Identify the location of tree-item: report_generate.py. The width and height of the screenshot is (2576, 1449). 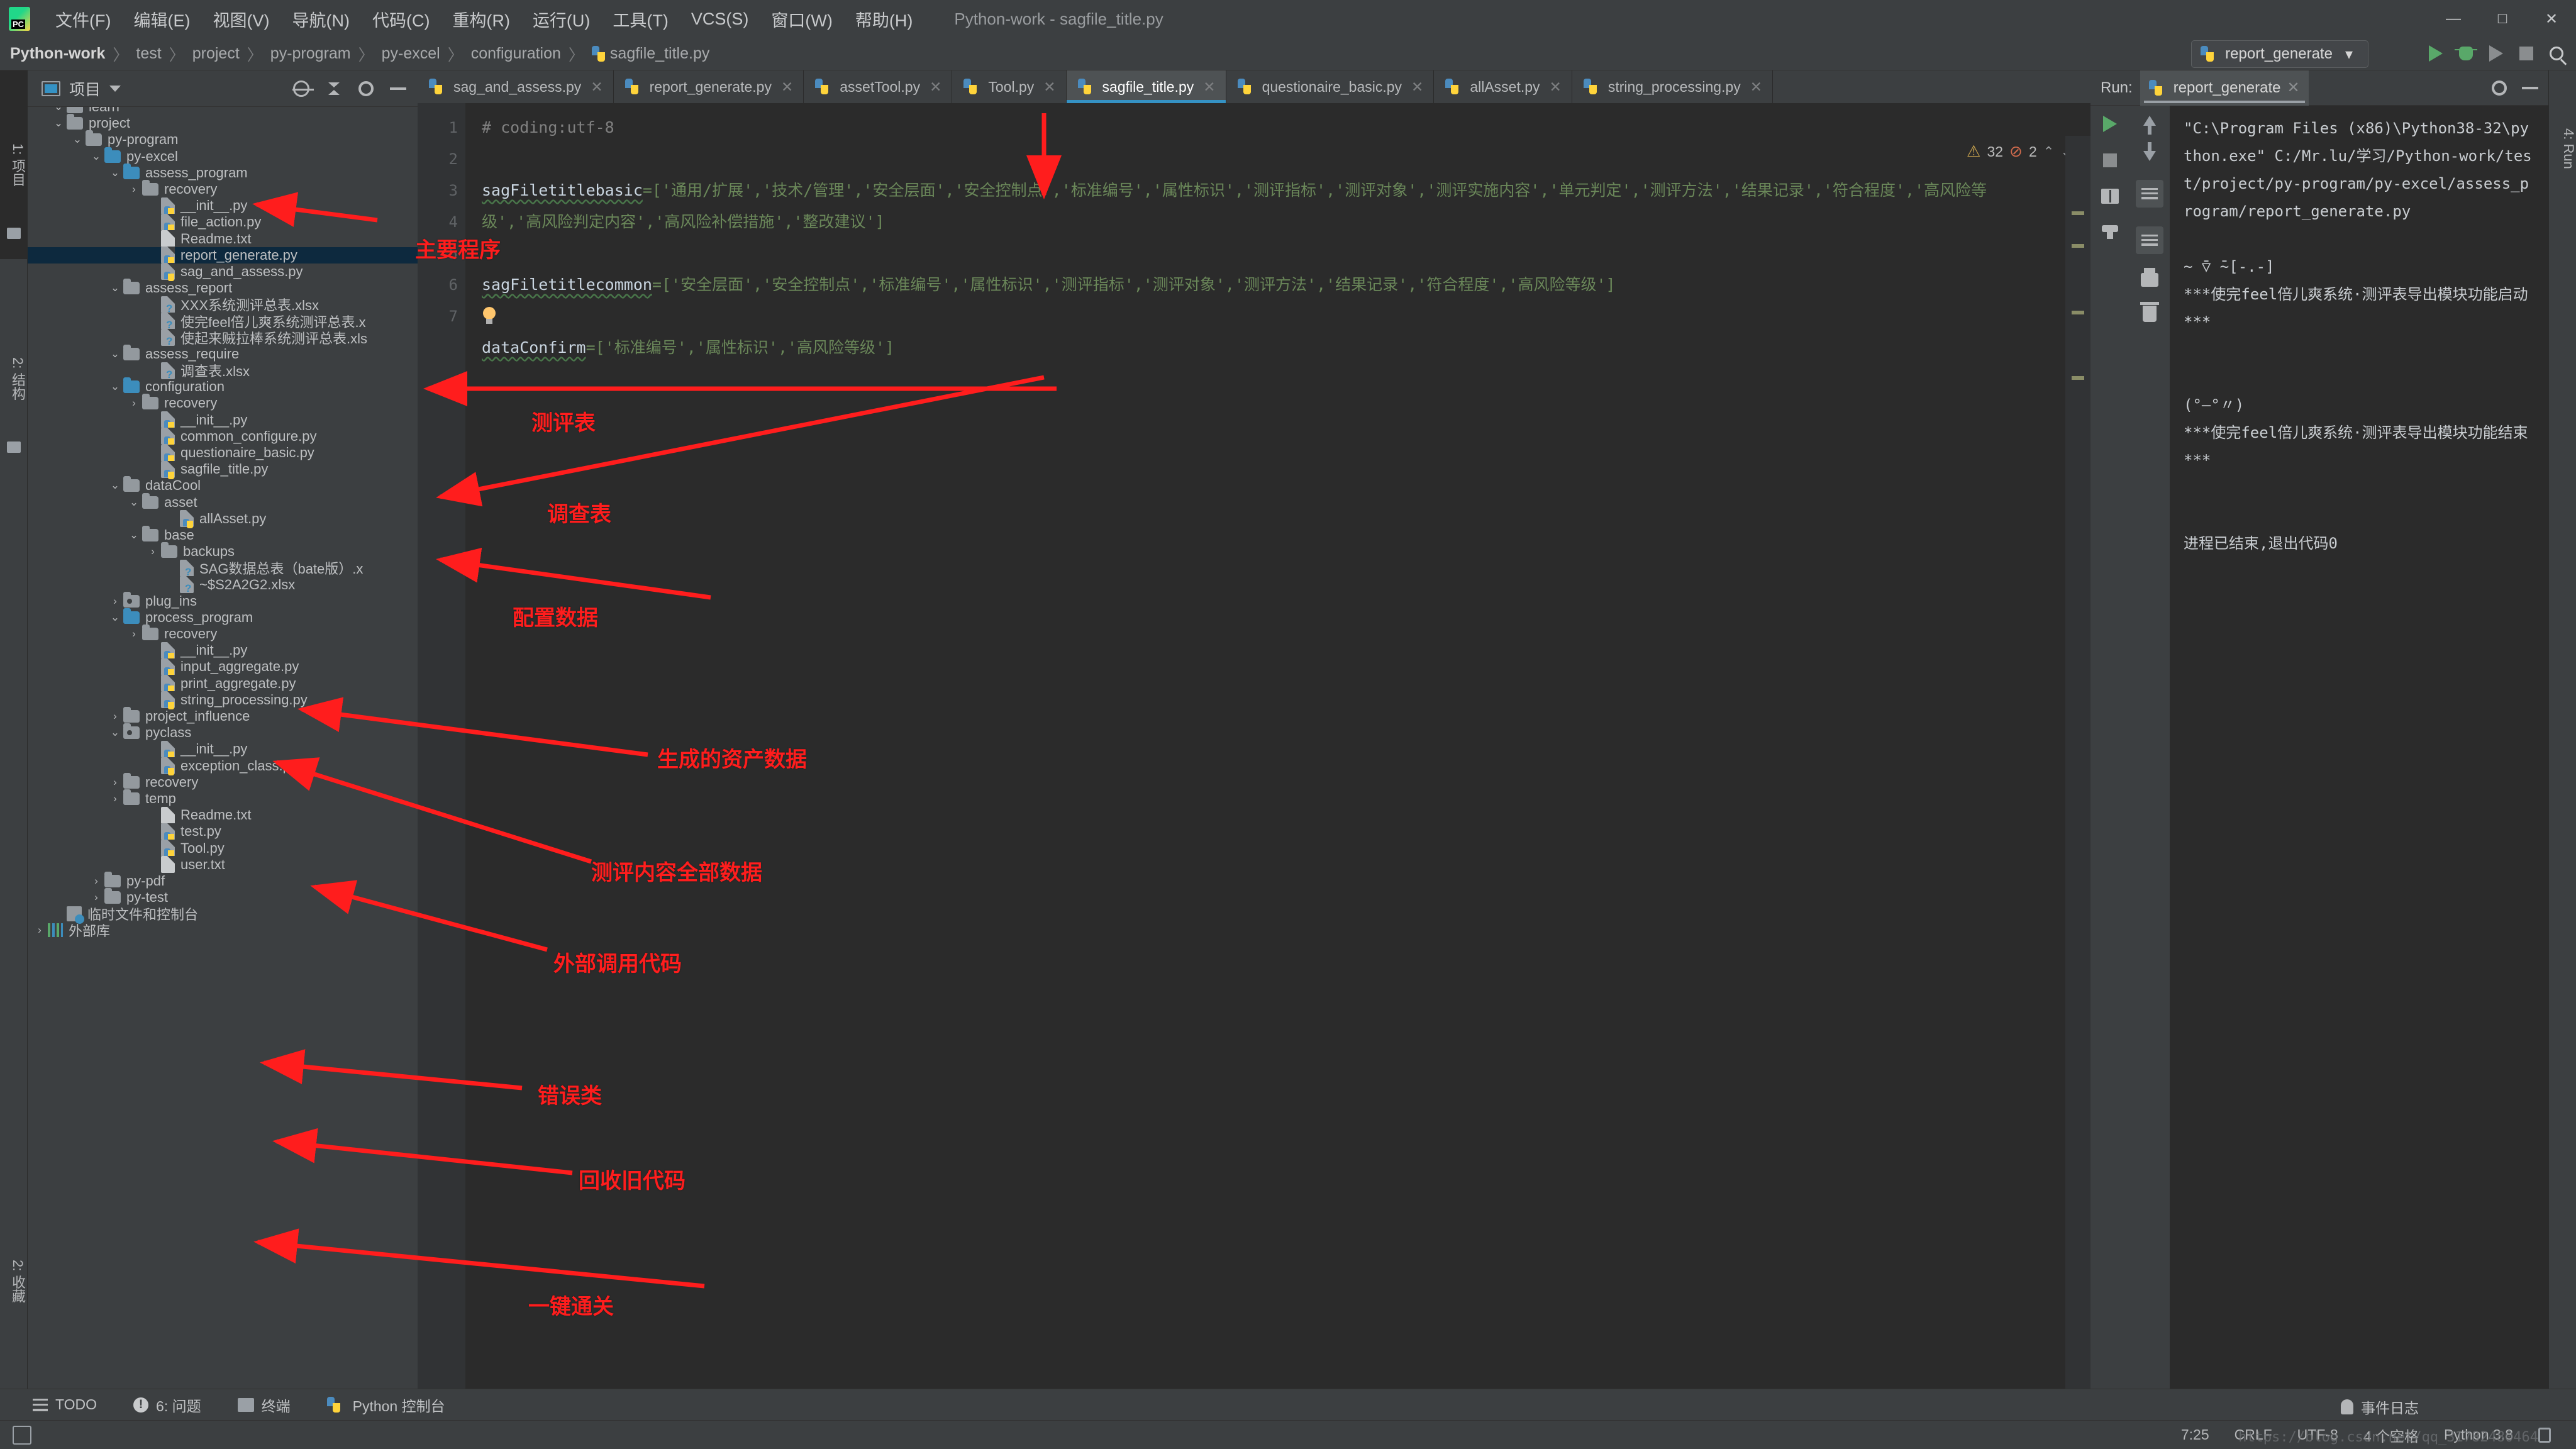
(223, 256).